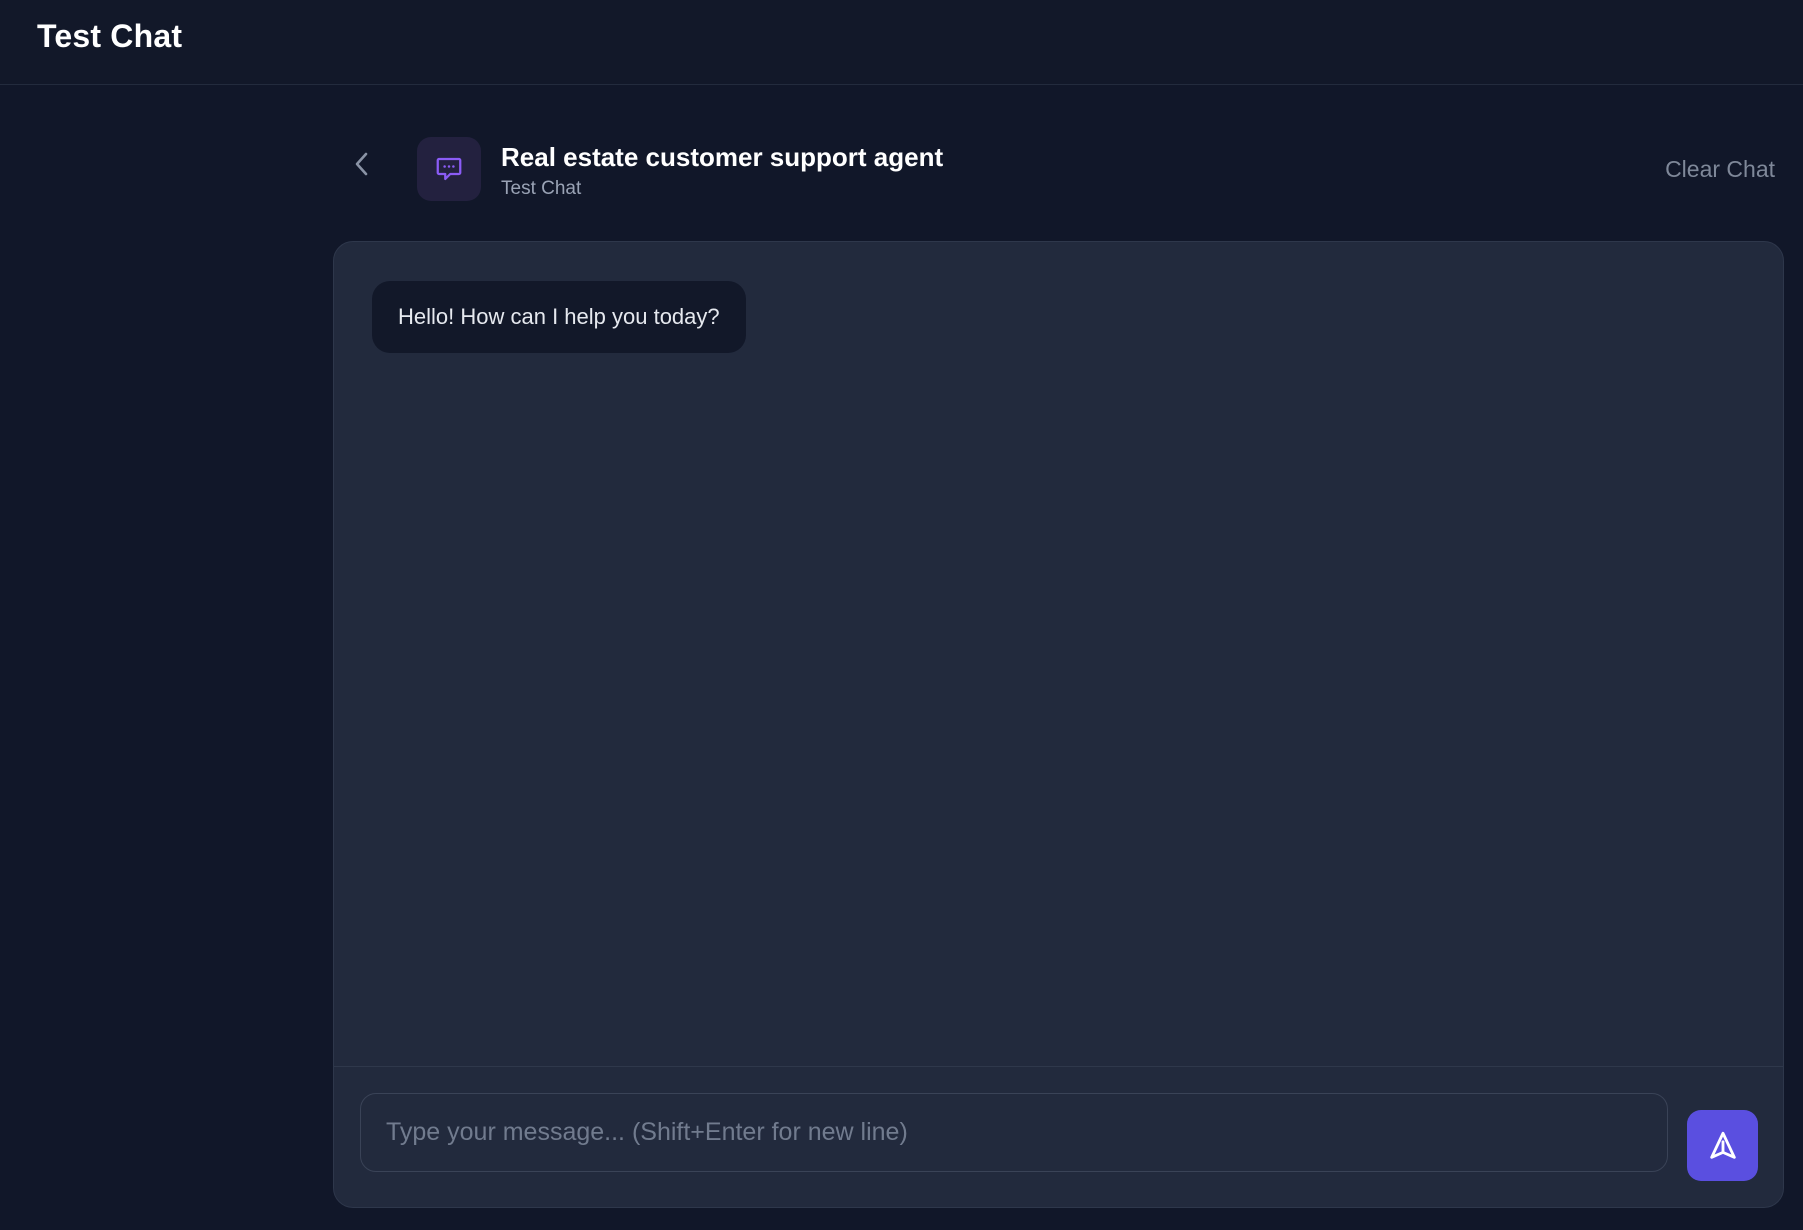 The height and width of the screenshot is (1230, 1803). I want to click on back-button, so click(362, 164).